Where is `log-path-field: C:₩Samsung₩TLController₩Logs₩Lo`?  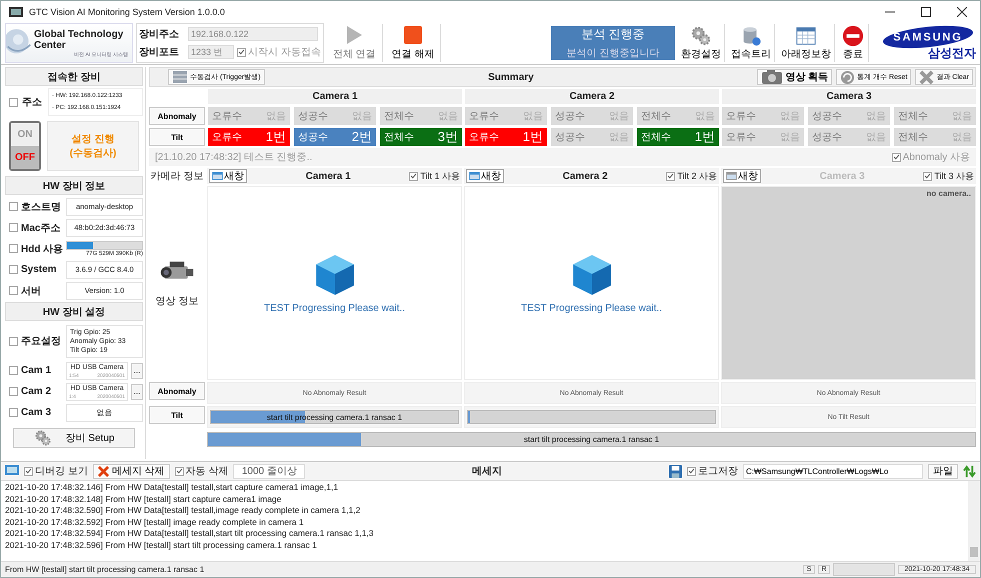 log-path-field: C:₩Samsung₩TLController₩Logs₩Lo is located at coordinates (833, 471).